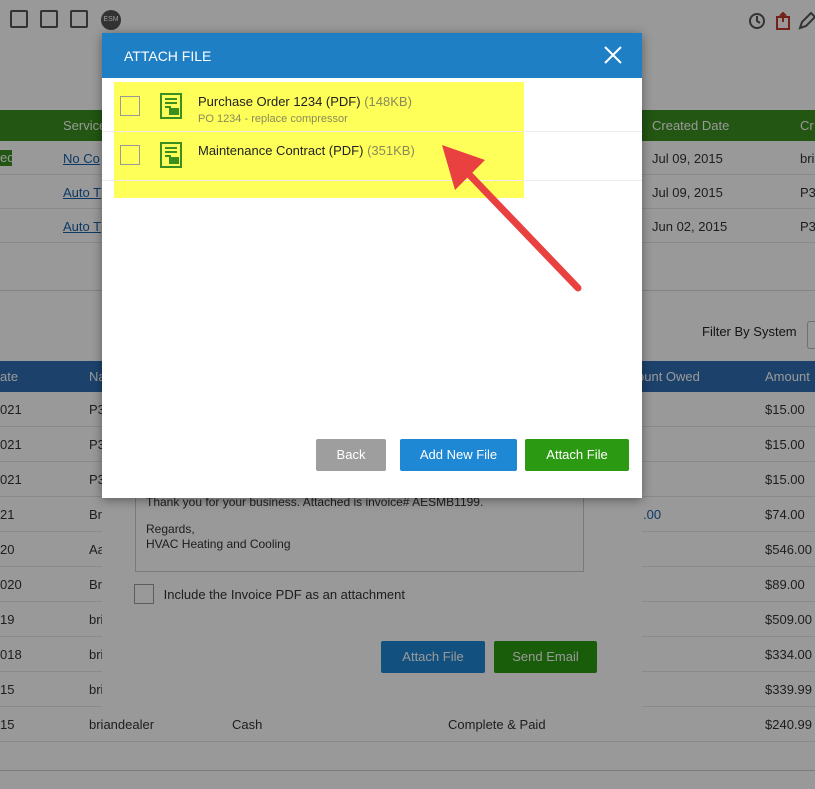 Image resolution: width=815 pixels, height=789 pixels. I want to click on file-size: (351KB), so click(391, 150).